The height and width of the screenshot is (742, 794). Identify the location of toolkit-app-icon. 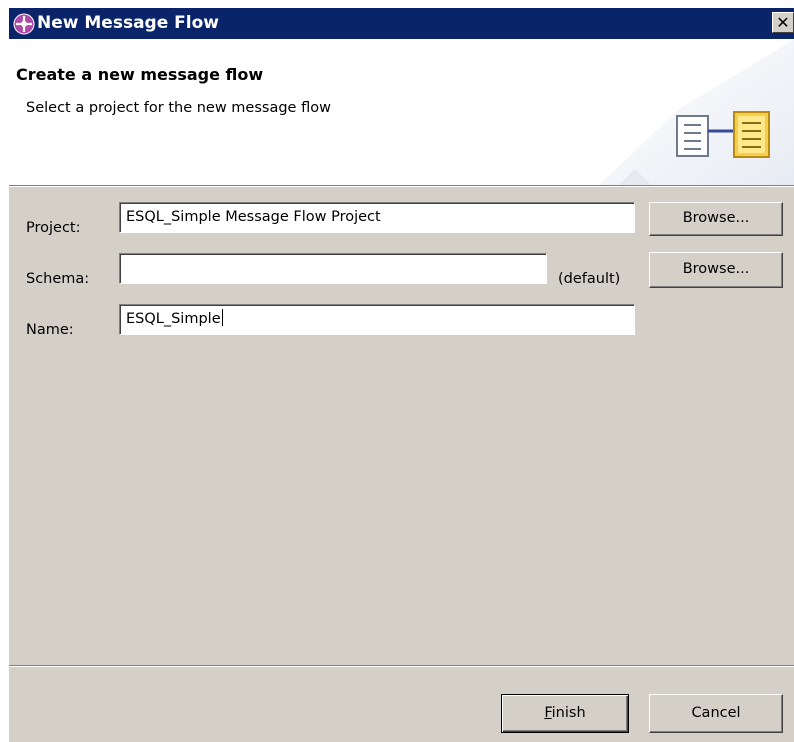
(24, 24).